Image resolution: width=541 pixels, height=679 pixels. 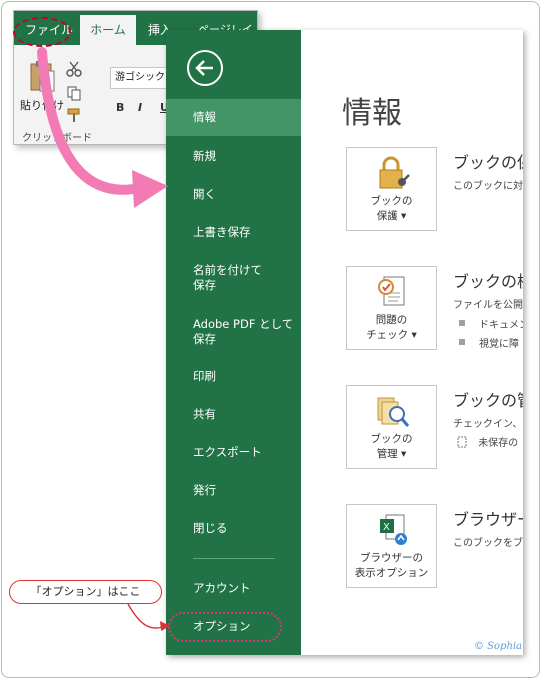 What do you see at coordinates (74, 93) in the screenshot?
I see `copy-icon` at bounding box center [74, 93].